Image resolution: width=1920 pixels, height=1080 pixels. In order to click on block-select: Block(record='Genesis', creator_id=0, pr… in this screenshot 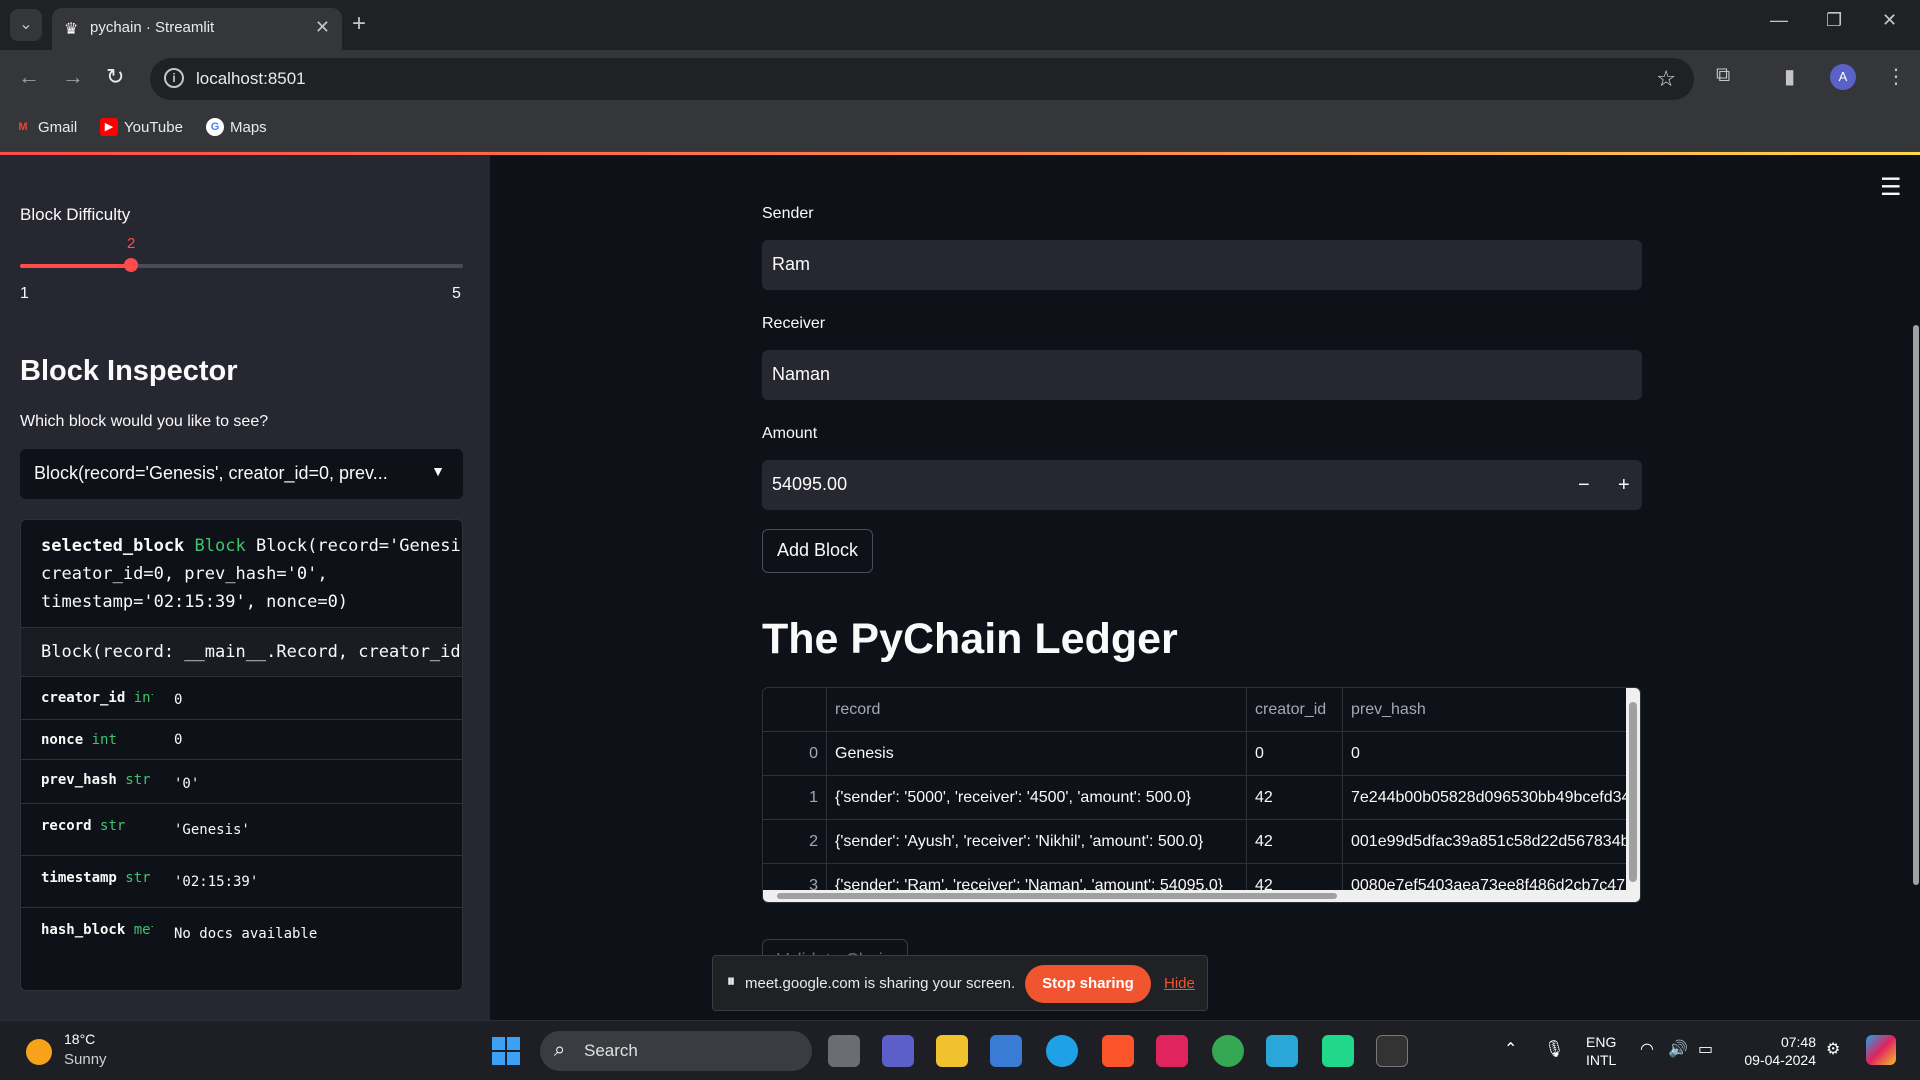, I will do `click(241, 474)`.